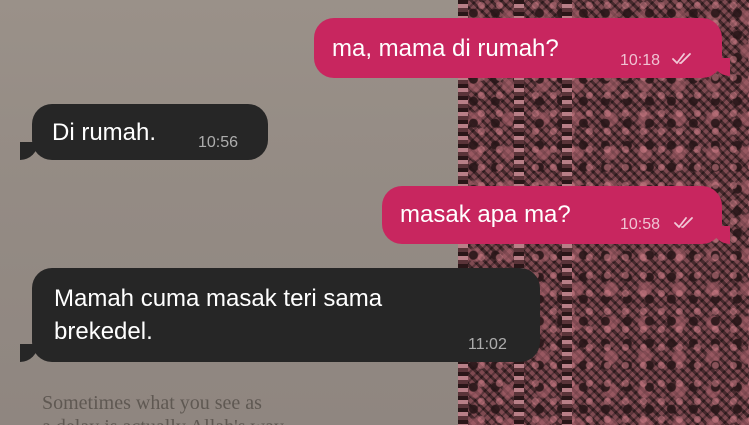 This screenshot has height=425, width=749. What do you see at coordinates (487, 344) in the screenshot?
I see `message-time: 11:02` at bounding box center [487, 344].